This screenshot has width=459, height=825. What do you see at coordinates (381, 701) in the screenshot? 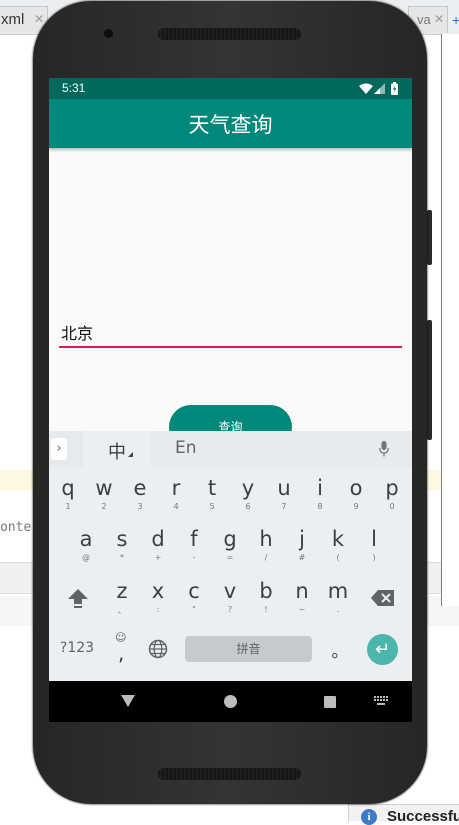
I see `keyboard-switch-icon` at bounding box center [381, 701].